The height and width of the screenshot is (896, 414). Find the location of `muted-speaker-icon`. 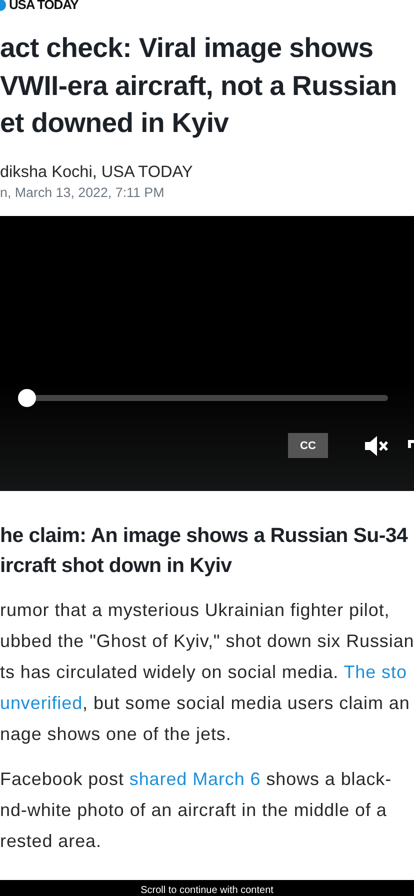

muted-speaker-icon is located at coordinates (377, 445).